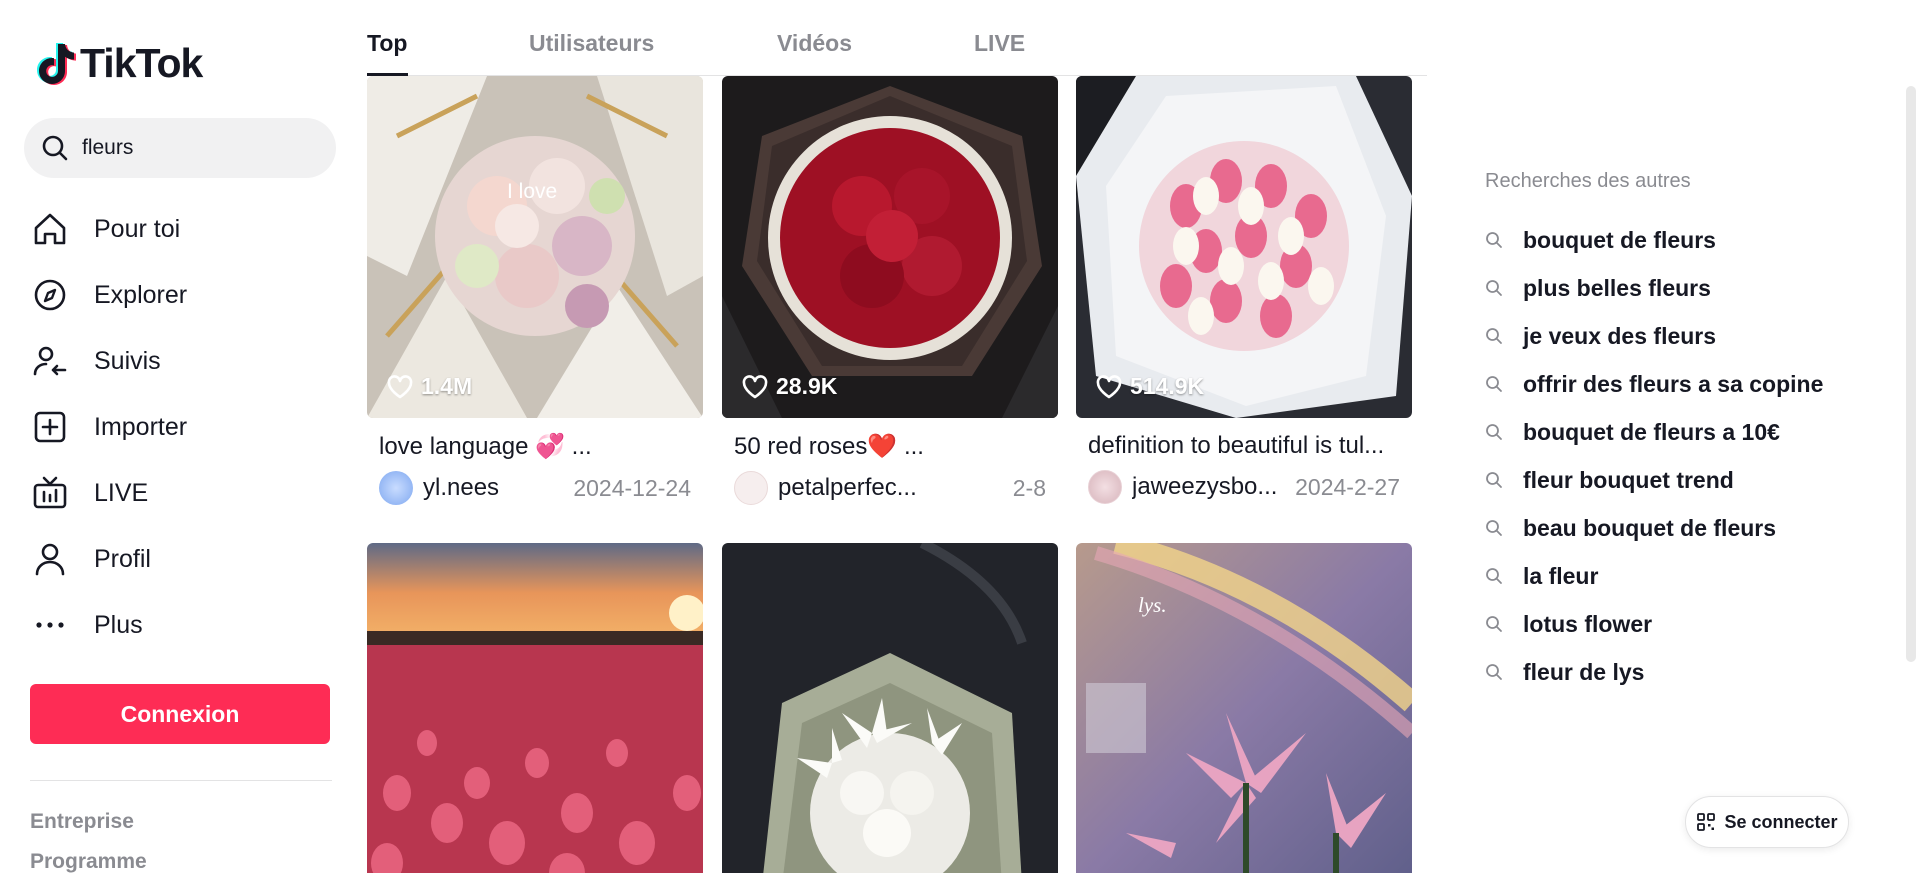 The height and width of the screenshot is (873, 1920). What do you see at coordinates (890, 247) in the screenshot?
I see `video-thumbnail: 28.9K` at bounding box center [890, 247].